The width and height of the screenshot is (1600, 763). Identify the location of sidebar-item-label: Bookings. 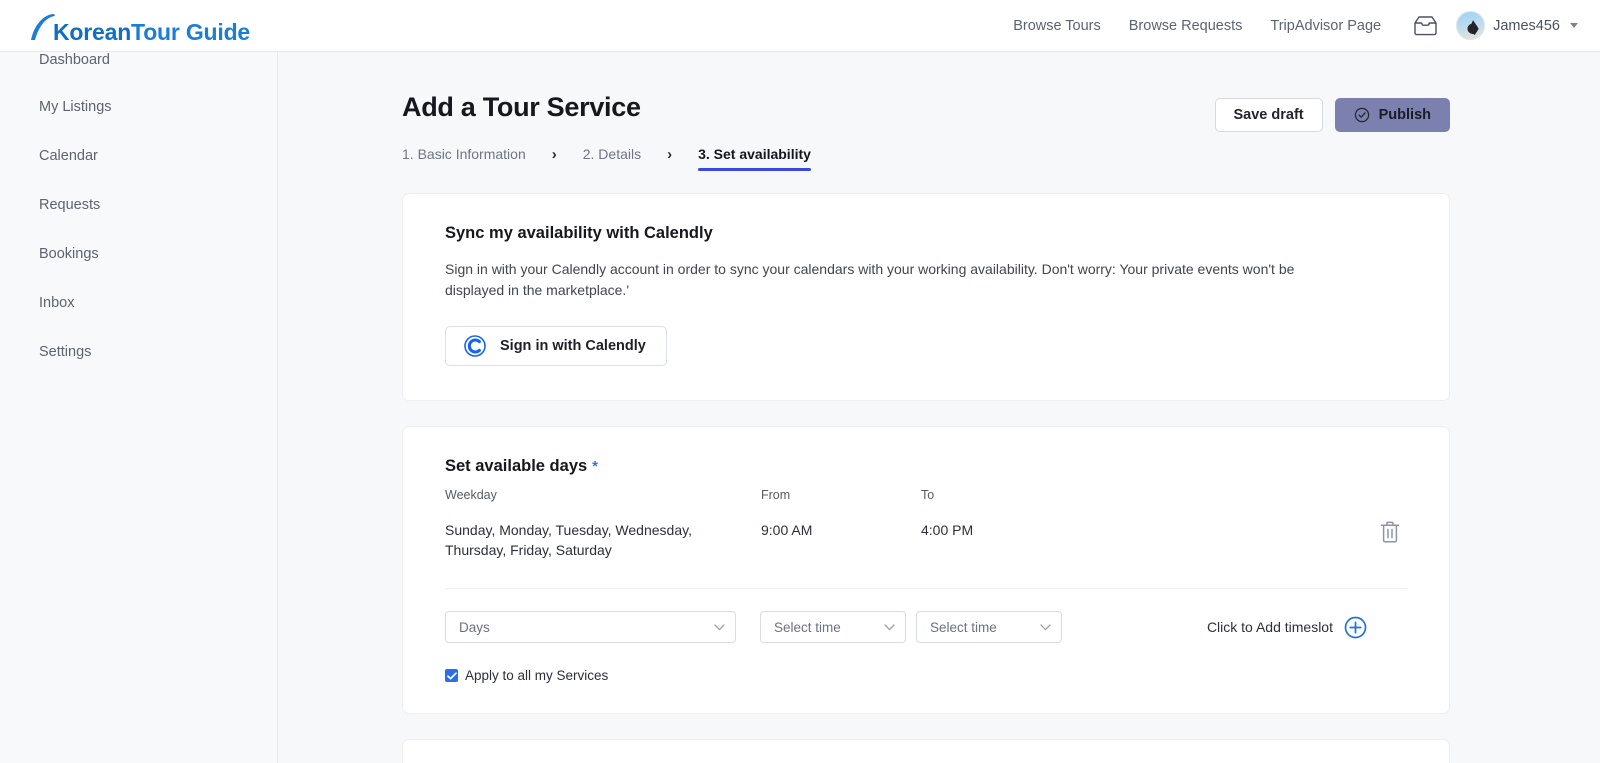
(69, 253).